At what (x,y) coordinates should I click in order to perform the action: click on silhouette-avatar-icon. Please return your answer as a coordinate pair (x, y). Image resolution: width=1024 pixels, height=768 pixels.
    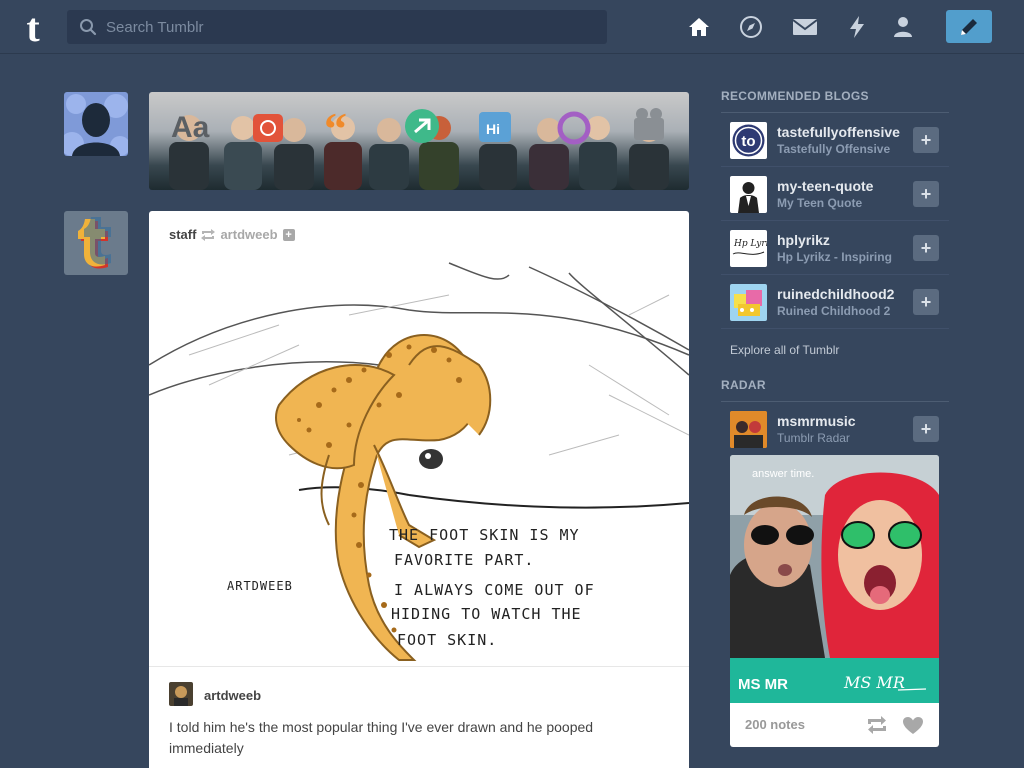
    Looking at the image, I should click on (96, 125).